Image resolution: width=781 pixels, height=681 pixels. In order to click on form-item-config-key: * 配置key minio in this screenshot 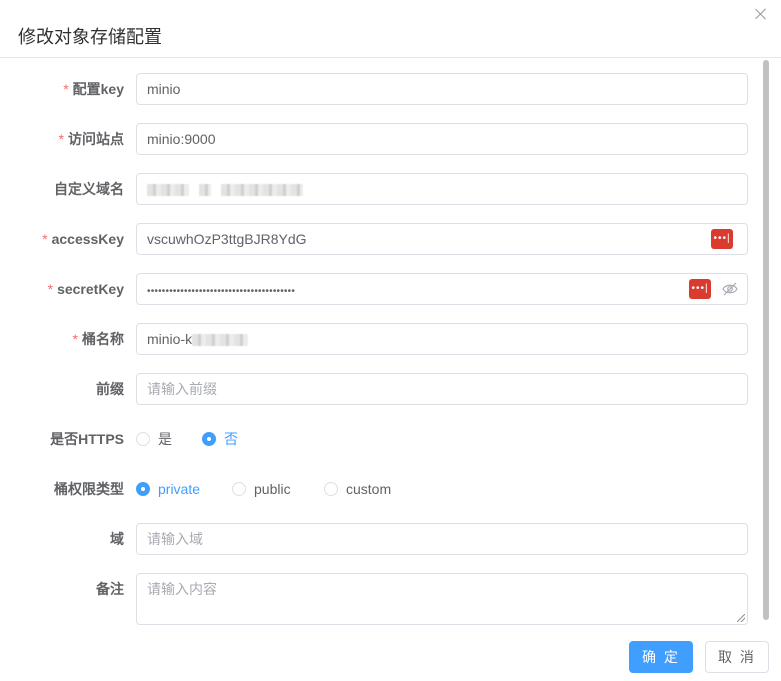, I will do `click(380, 89)`.